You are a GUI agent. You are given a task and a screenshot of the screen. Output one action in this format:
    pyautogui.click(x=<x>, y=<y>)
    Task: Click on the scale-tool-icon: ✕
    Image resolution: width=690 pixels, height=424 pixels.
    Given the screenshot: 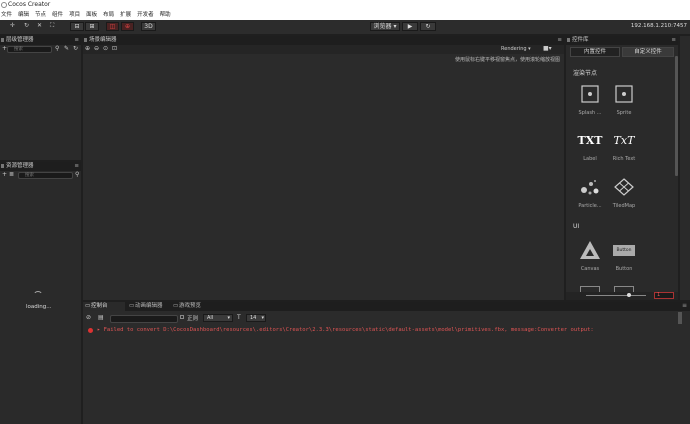 What is the action you would take?
    pyautogui.click(x=39, y=26)
    